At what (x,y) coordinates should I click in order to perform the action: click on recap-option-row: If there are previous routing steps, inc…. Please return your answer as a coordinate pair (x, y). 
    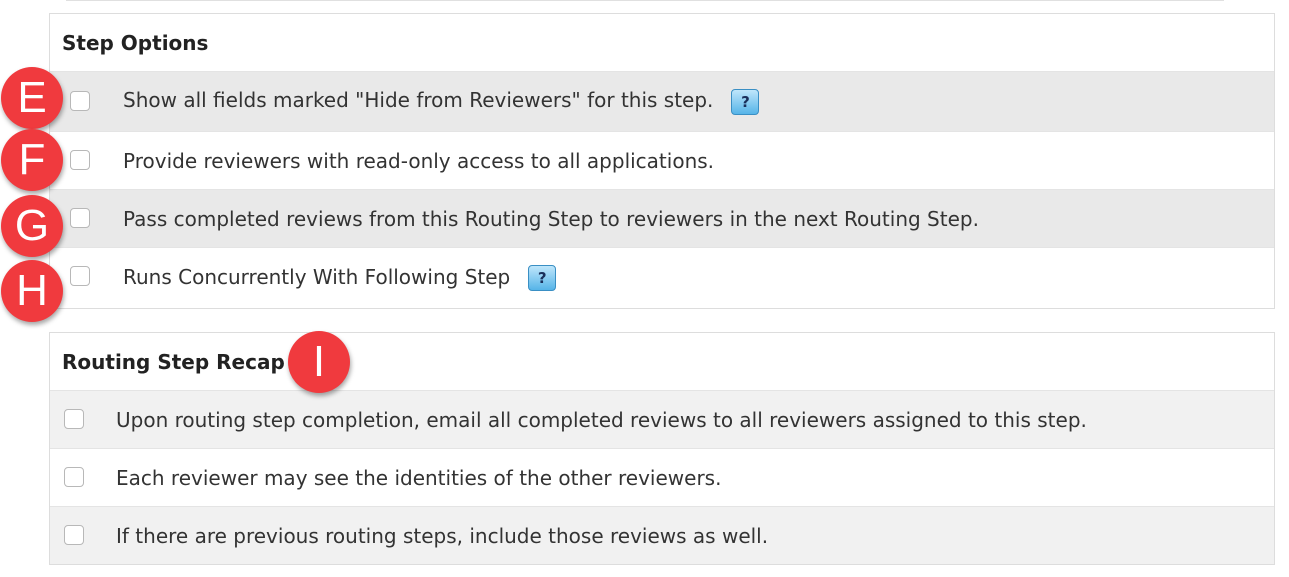
    Looking at the image, I should click on (662, 535).